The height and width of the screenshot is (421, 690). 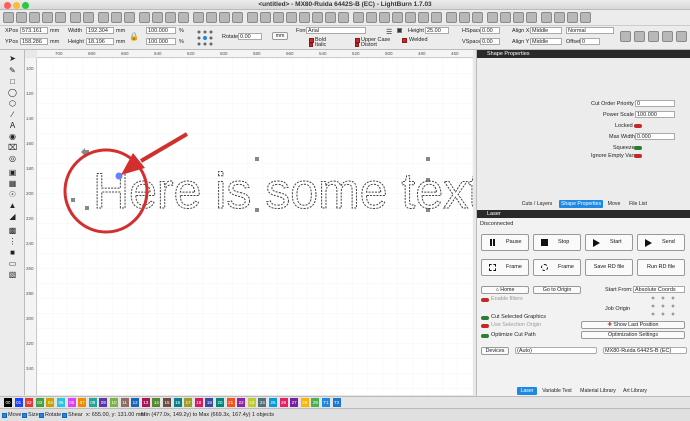 What do you see at coordinates (8, 17) in the screenshot?
I see `new-file-icon` at bounding box center [8, 17].